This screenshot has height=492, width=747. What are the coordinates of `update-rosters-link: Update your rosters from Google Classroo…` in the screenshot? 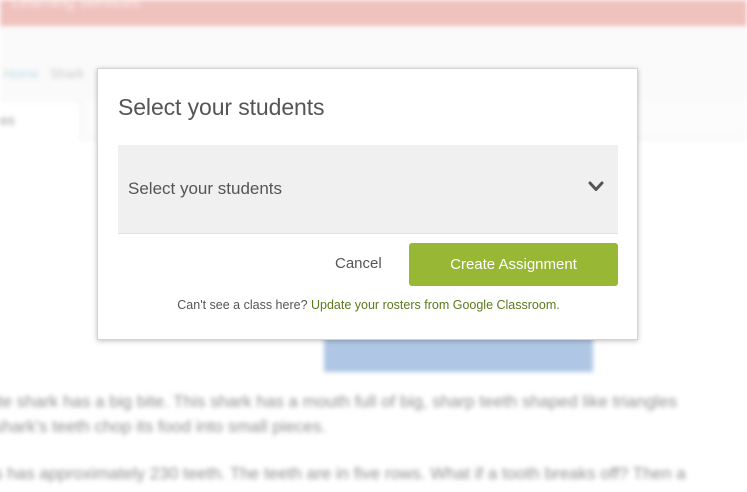 It's located at (435, 305).